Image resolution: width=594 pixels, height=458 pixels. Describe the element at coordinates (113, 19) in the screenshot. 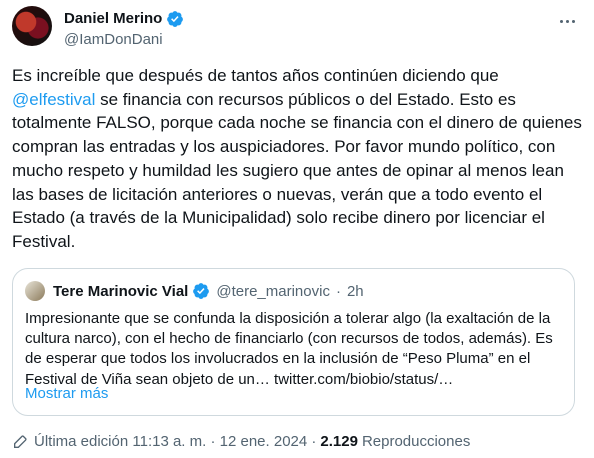

I see `author-name: Daniel Merino` at that location.